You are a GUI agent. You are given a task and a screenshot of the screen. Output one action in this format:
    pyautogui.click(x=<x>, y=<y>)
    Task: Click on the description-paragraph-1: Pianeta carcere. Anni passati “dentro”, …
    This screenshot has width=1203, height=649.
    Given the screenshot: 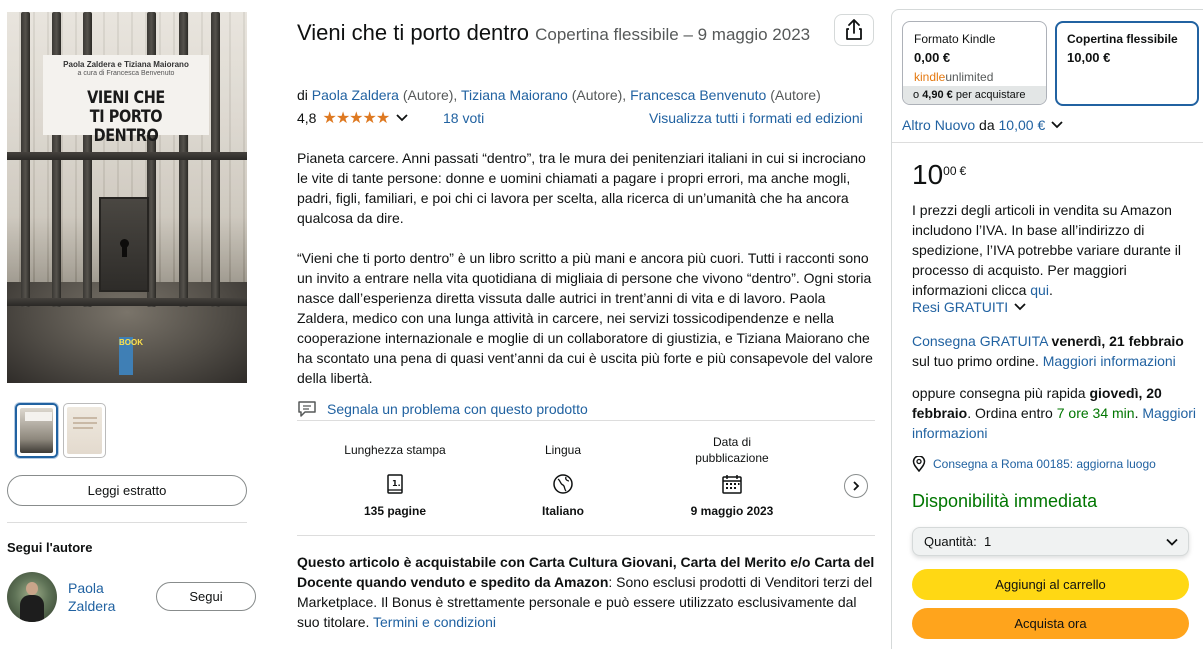 What is the action you would take?
    pyautogui.click(x=581, y=188)
    